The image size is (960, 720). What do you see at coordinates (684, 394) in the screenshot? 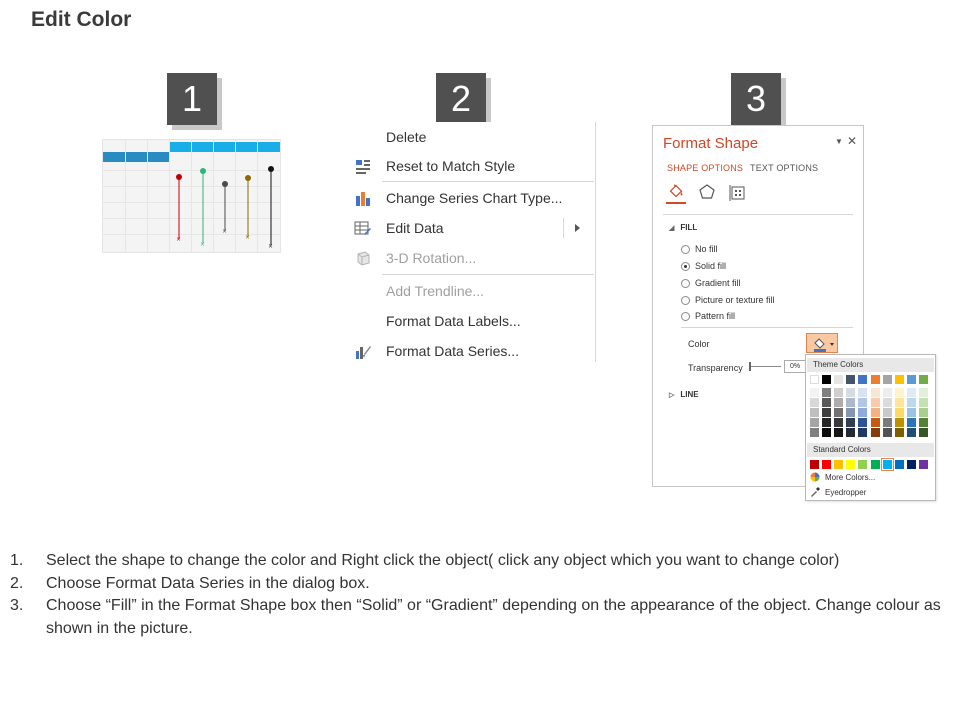
I see `line-section-header: ▷ LINE` at bounding box center [684, 394].